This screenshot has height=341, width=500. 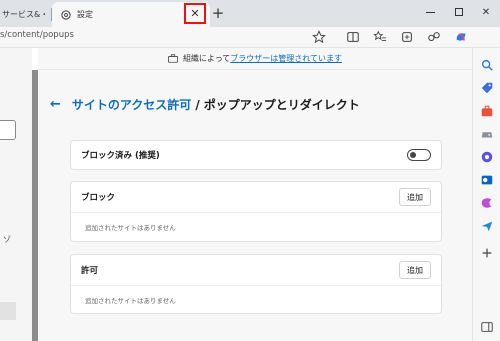 What do you see at coordinates (487, 88) in the screenshot?
I see `shopping-tag-icon` at bounding box center [487, 88].